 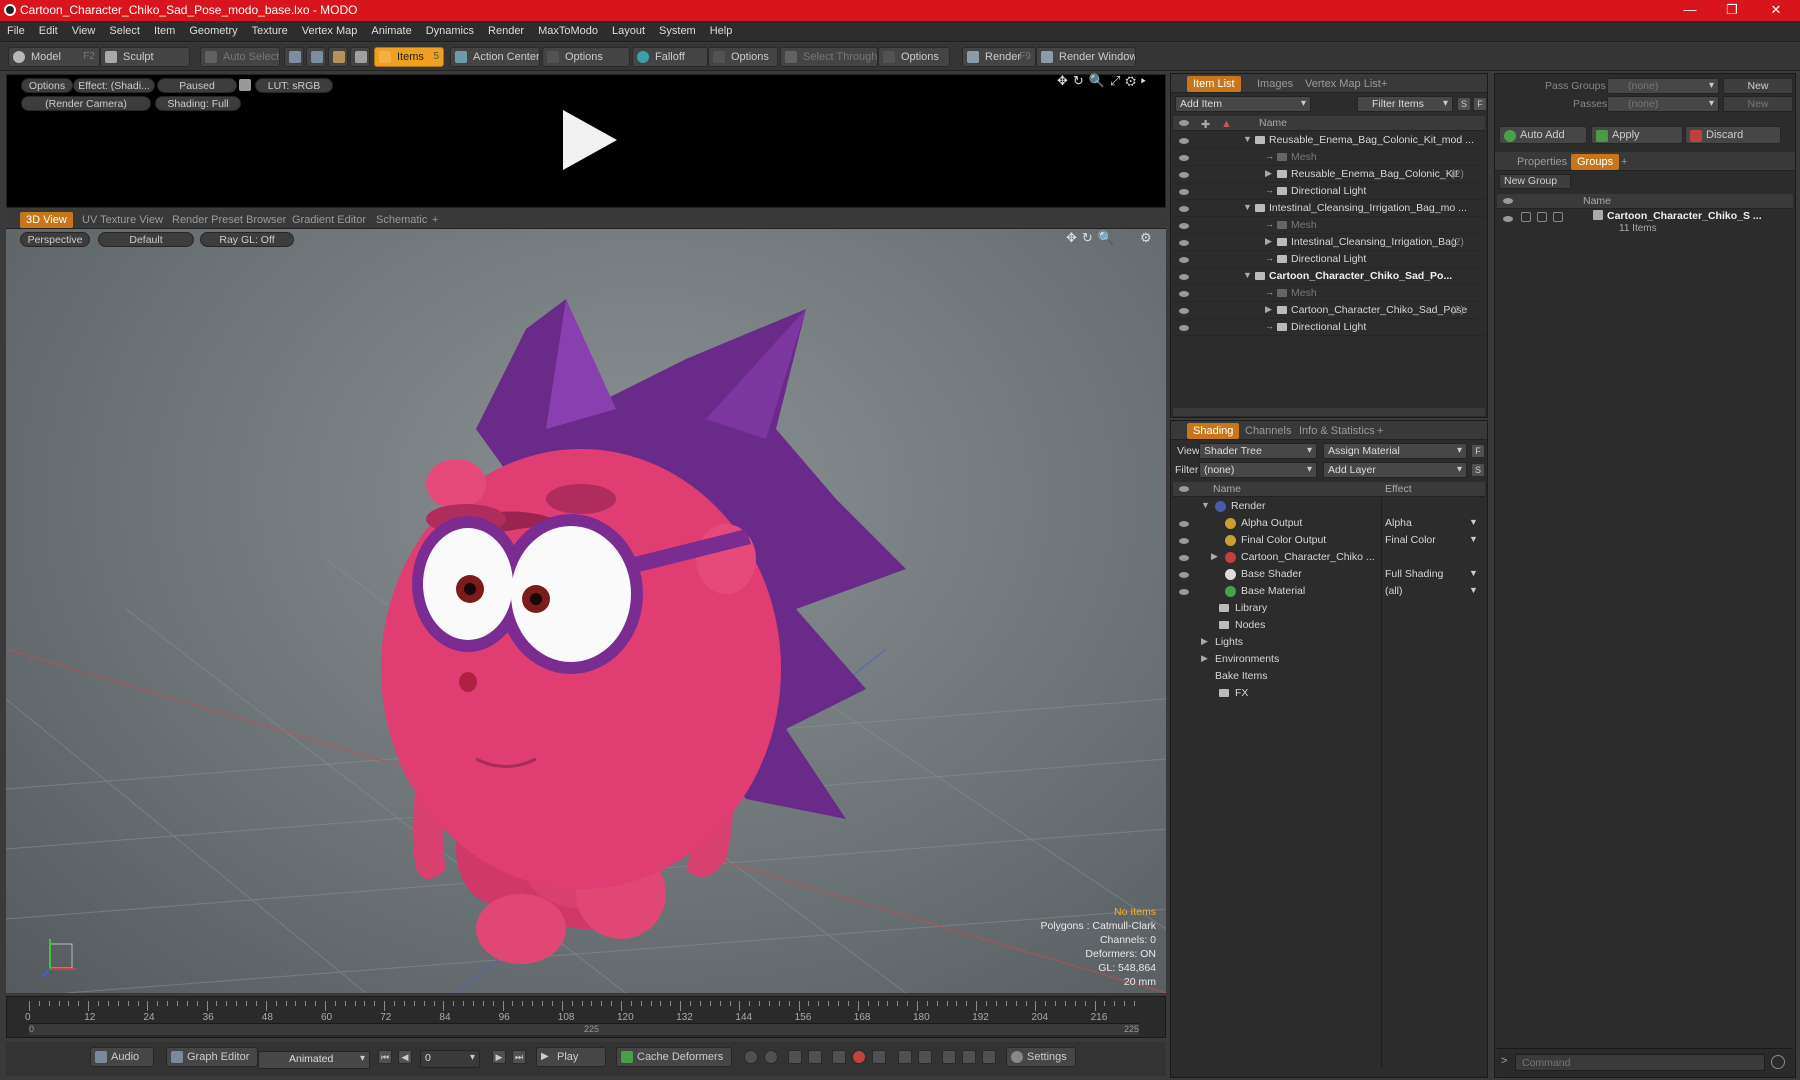 What do you see at coordinates (330, 31) in the screenshot?
I see `menu-vertex-map: Vertex Map` at bounding box center [330, 31].